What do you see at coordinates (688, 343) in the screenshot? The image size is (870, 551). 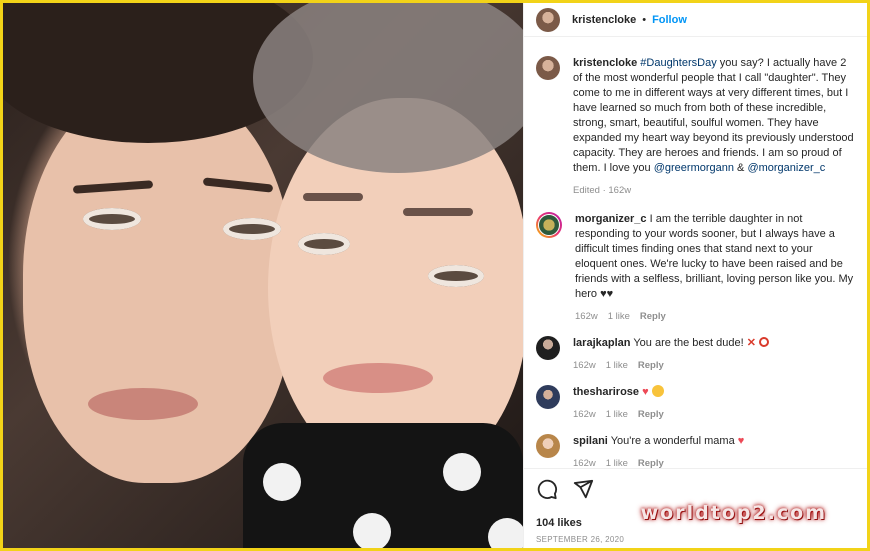 I see `comment-body: You are the best dude!` at bounding box center [688, 343].